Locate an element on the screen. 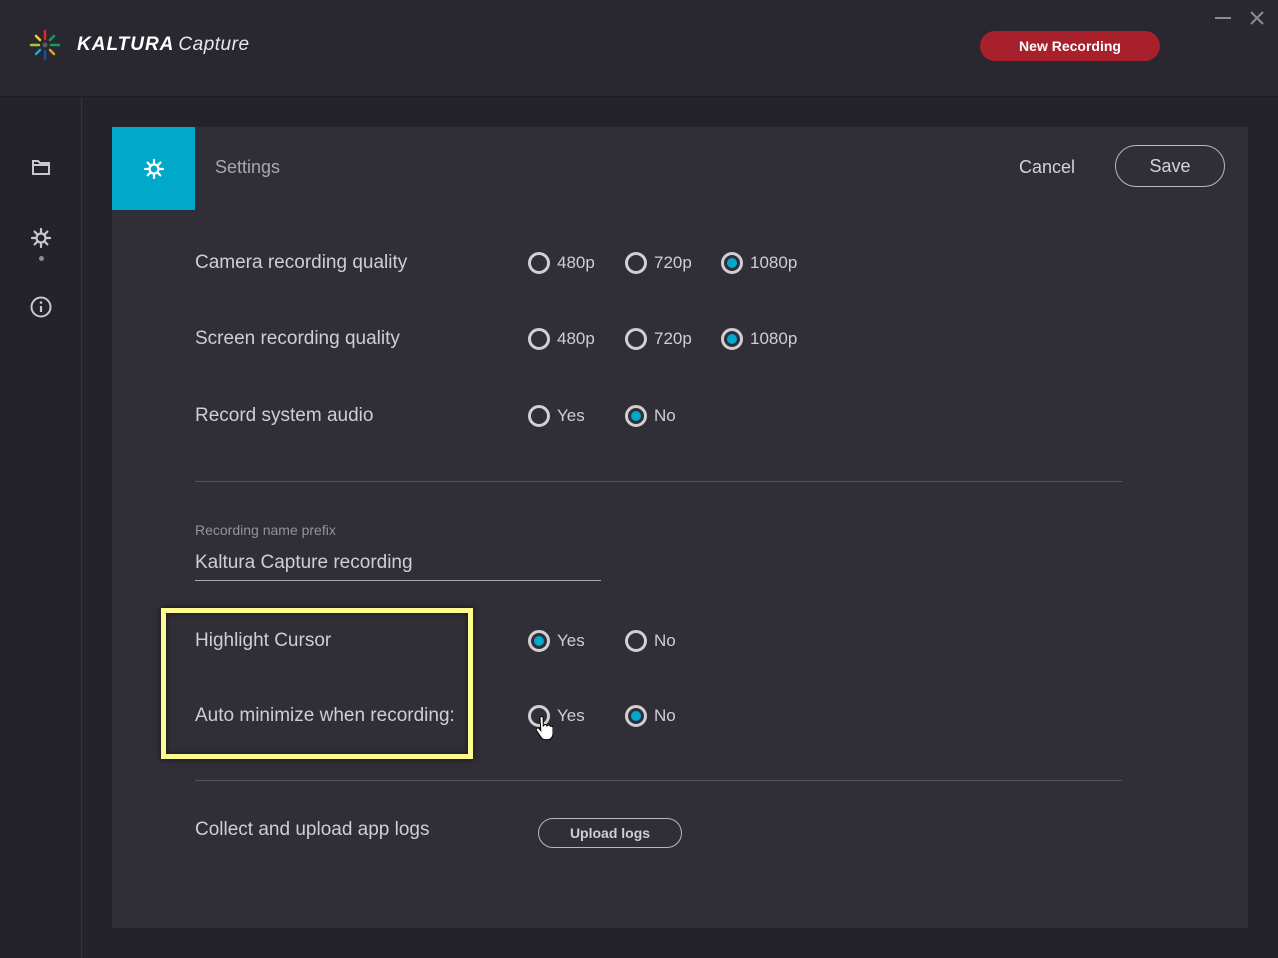  minimize-icon is located at coordinates (1223, 18).